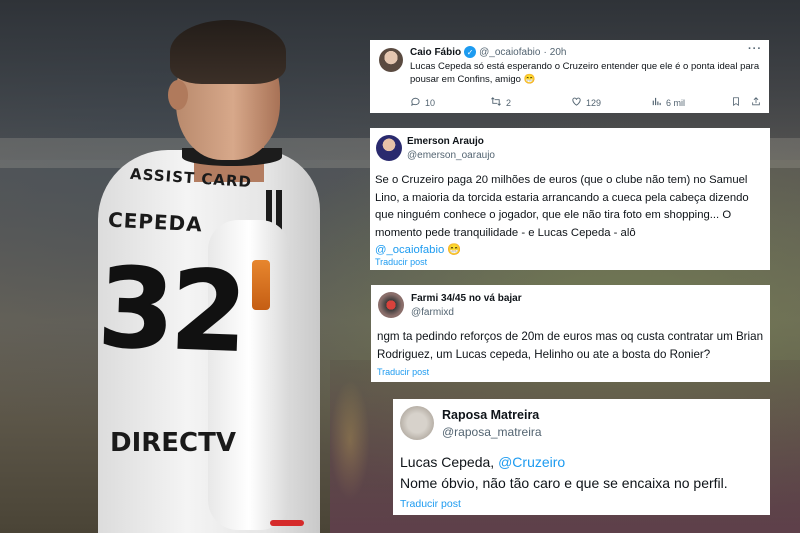 This screenshot has width=800, height=533. I want to click on more-options-icon: ···, so click(755, 49).